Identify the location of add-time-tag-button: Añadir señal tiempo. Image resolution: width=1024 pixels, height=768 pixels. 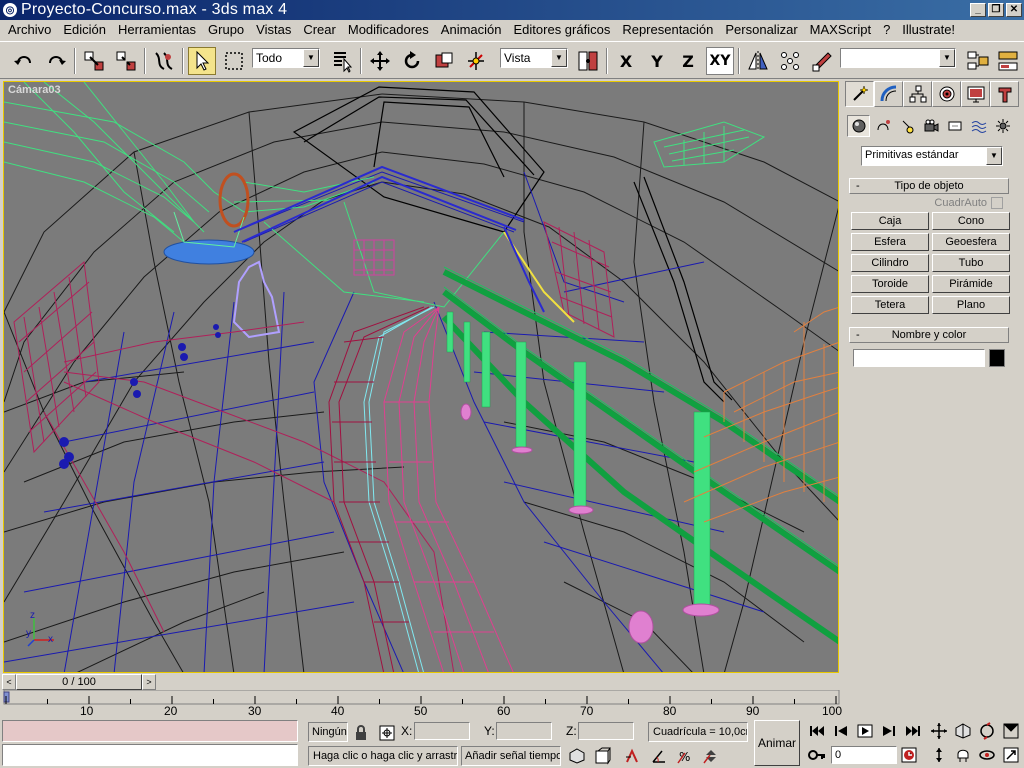
(511, 756).